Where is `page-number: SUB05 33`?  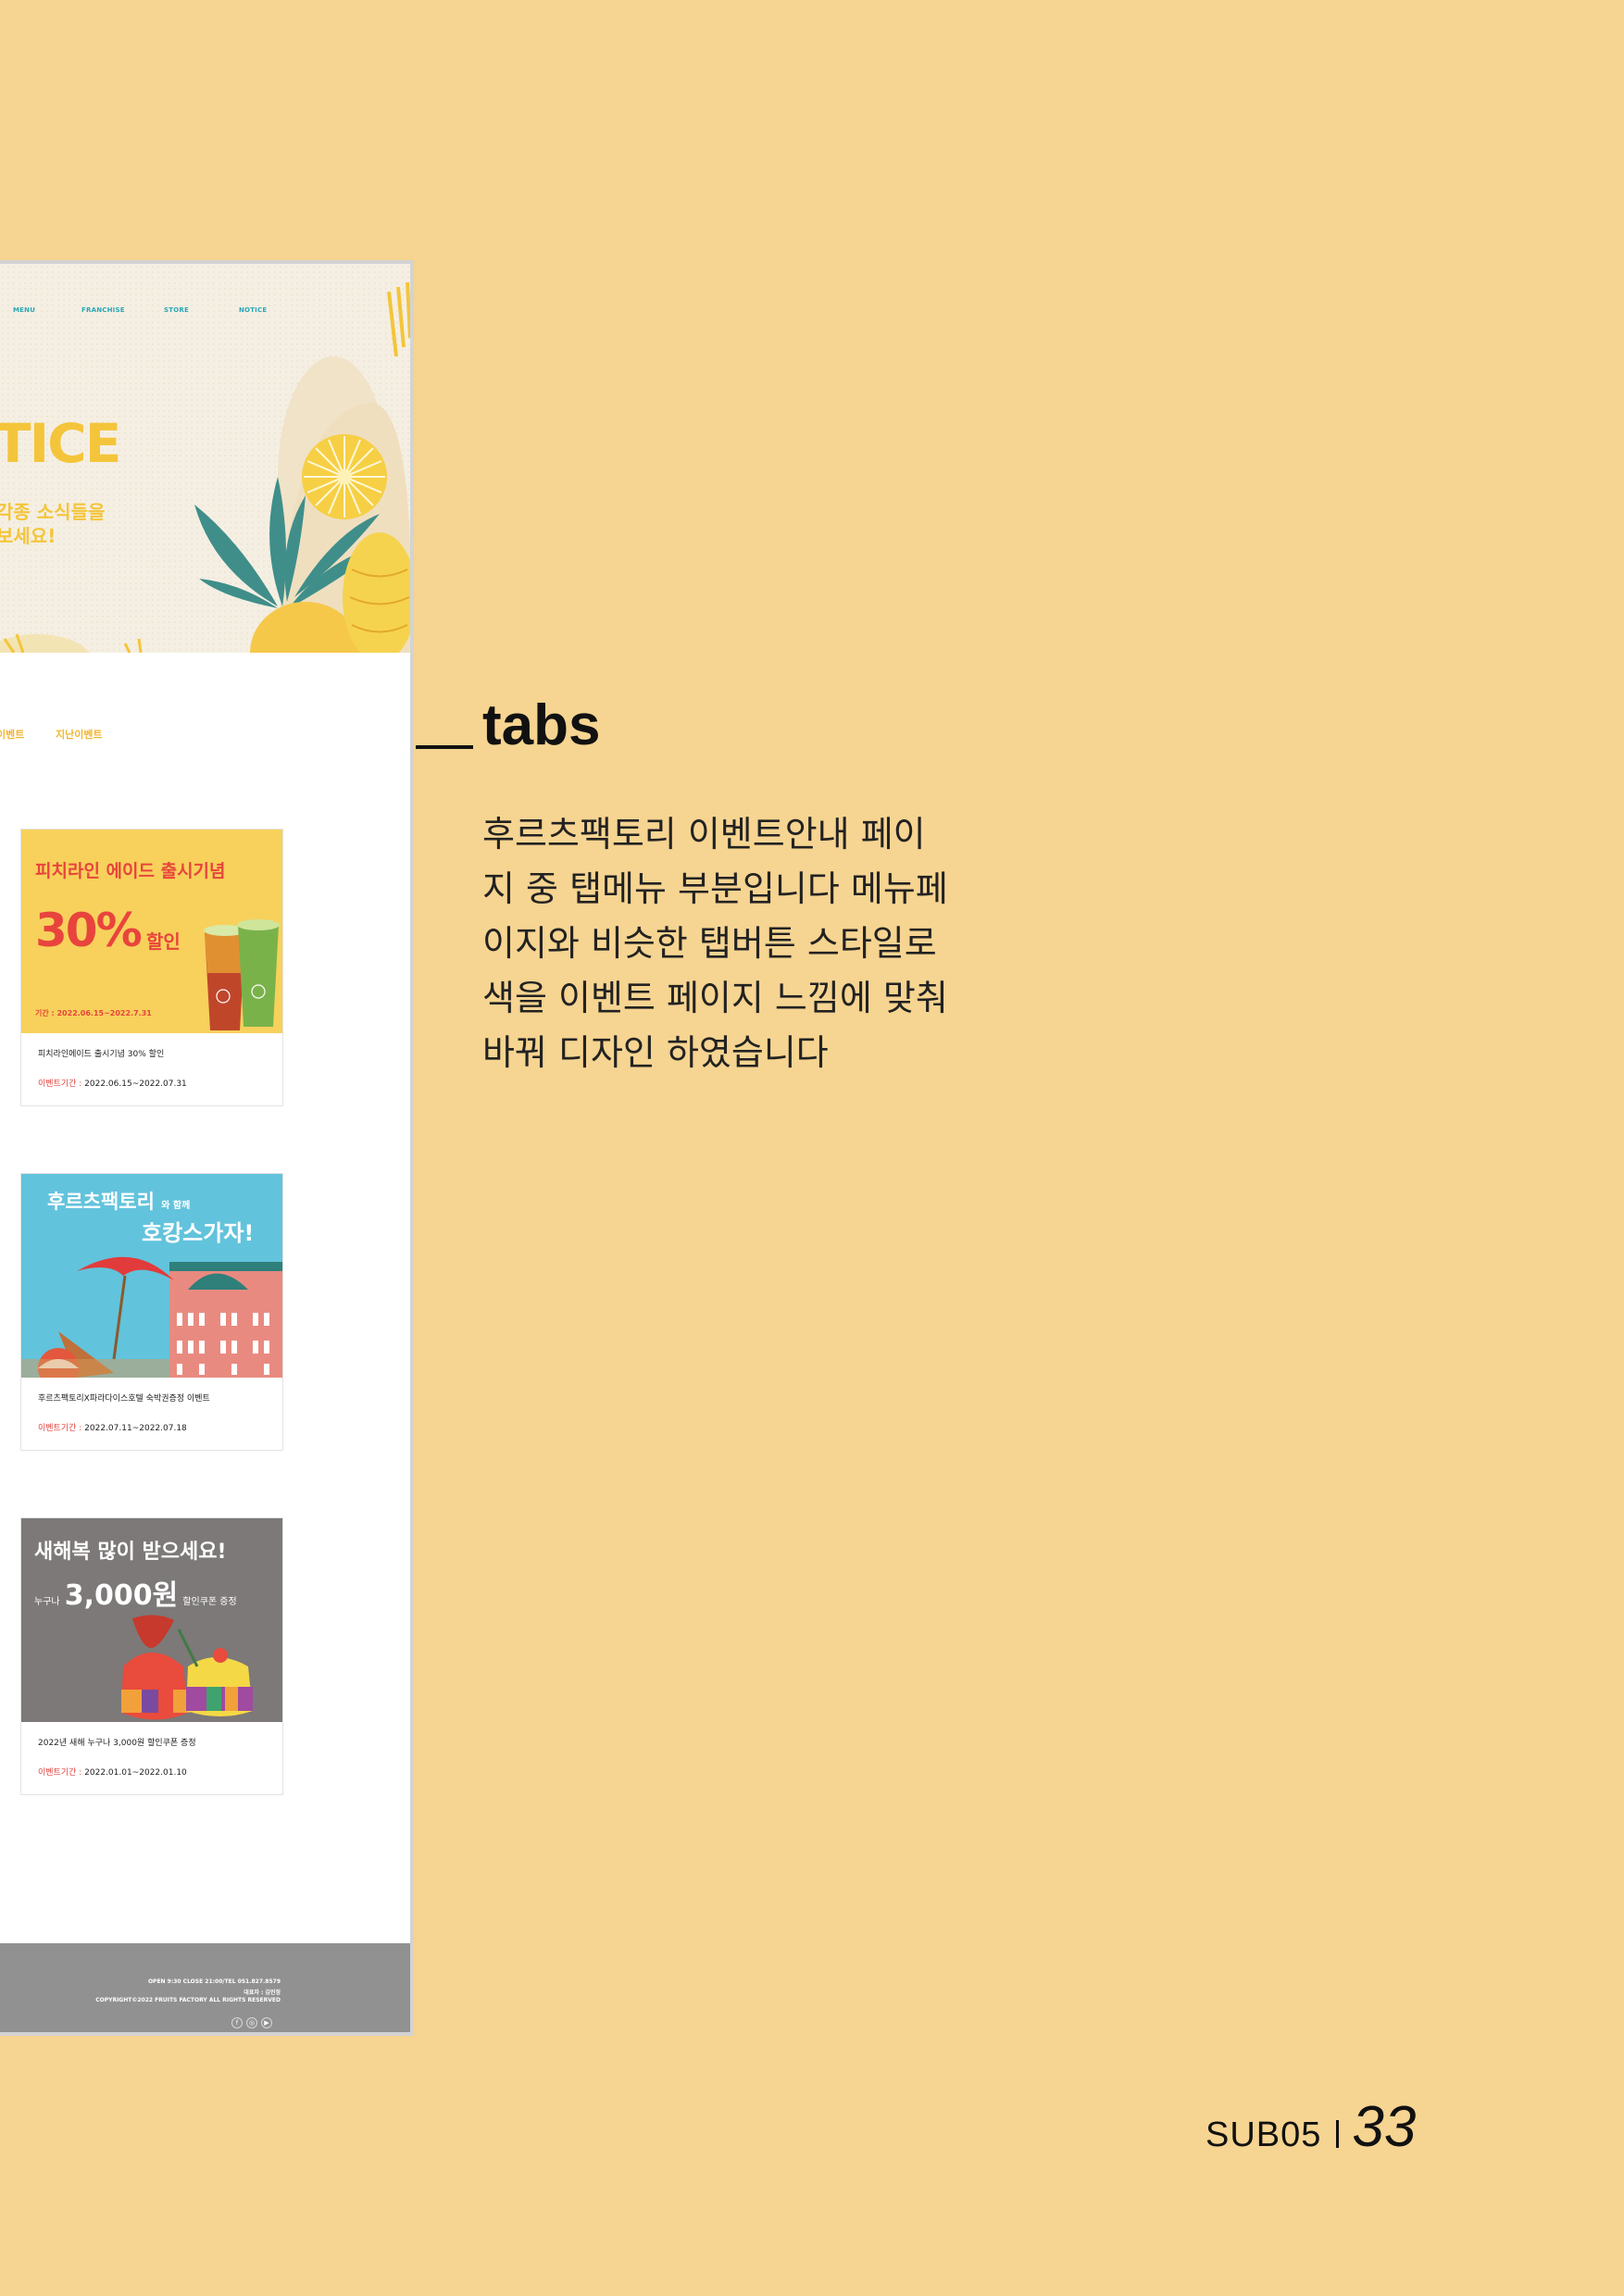
page-number: SUB05 33 is located at coordinates (1311, 2126).